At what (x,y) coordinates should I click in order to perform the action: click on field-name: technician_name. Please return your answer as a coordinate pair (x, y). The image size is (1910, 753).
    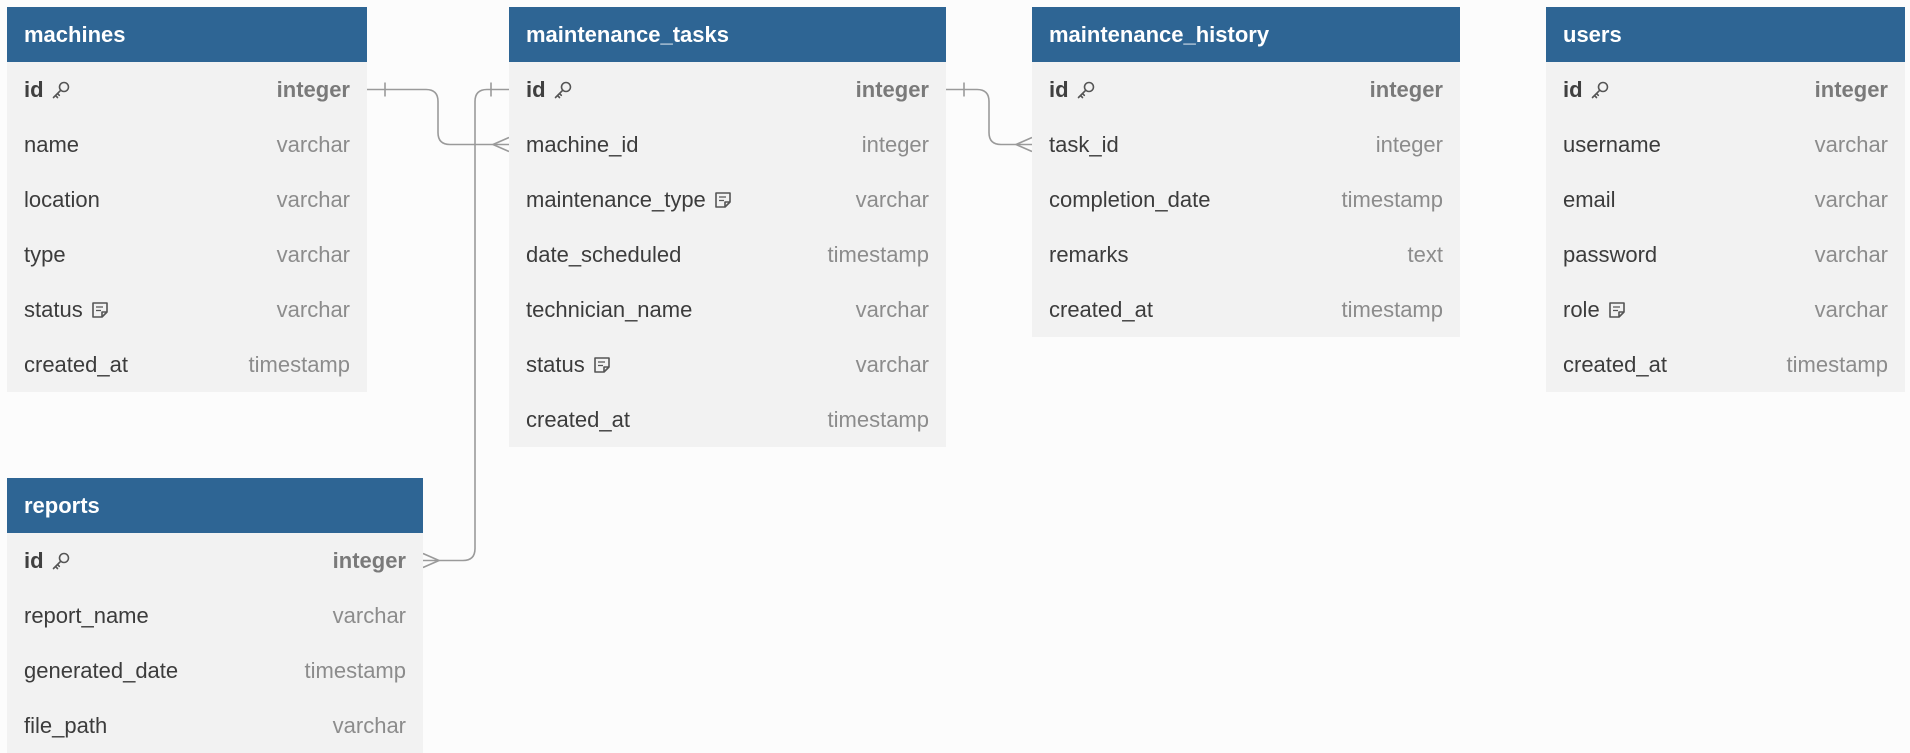
    Looking at the image, I should click on (609, 309).